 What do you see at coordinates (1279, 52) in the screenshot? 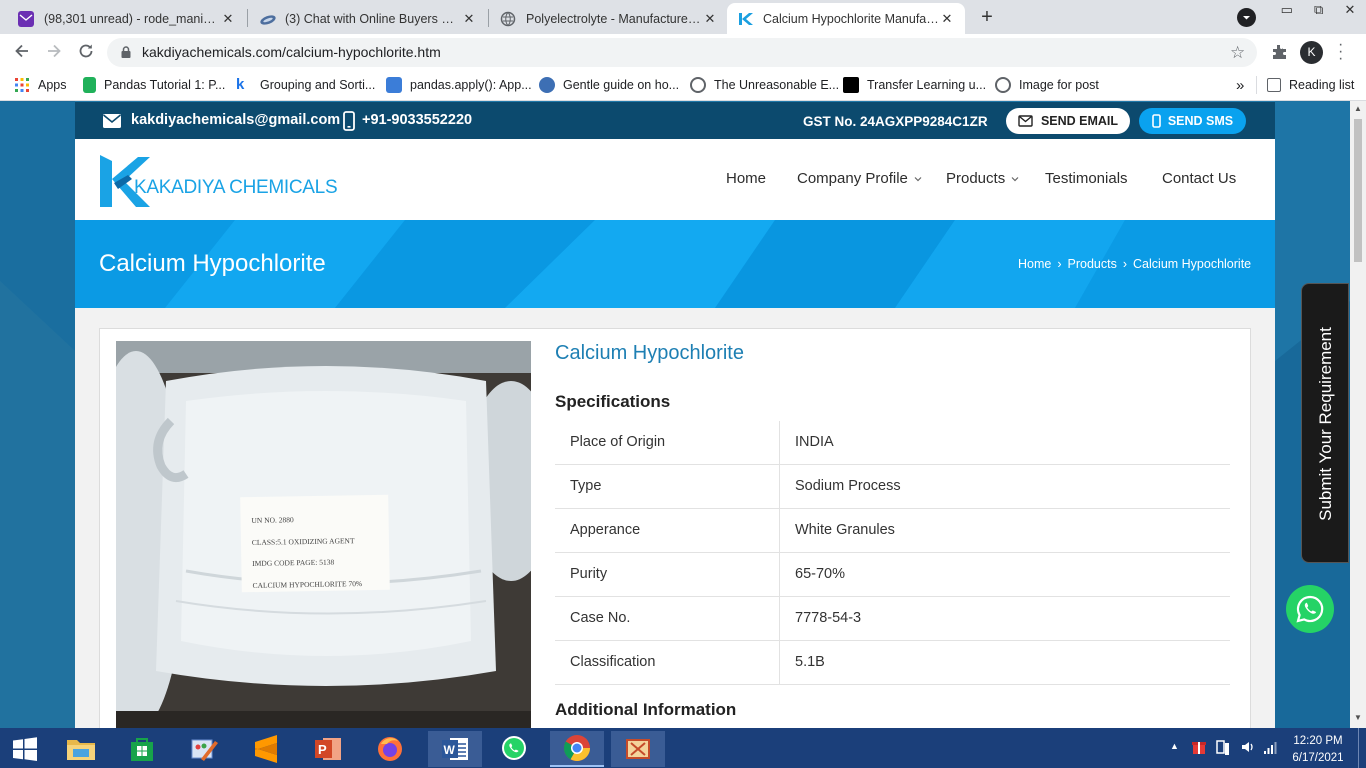
I see `extensions-icon` at bounding box center [1279, 52].